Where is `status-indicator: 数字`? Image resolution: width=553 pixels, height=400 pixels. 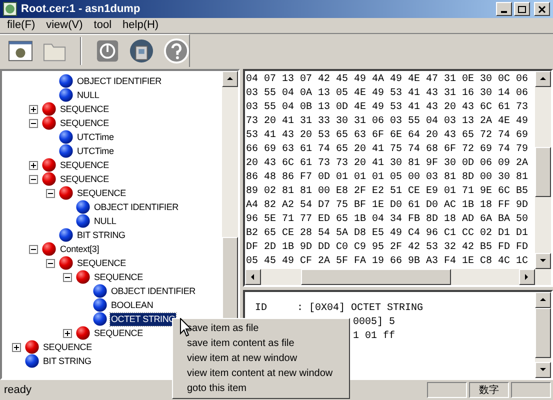 status-indicator: 数字 is located at coordinates (489, 390).